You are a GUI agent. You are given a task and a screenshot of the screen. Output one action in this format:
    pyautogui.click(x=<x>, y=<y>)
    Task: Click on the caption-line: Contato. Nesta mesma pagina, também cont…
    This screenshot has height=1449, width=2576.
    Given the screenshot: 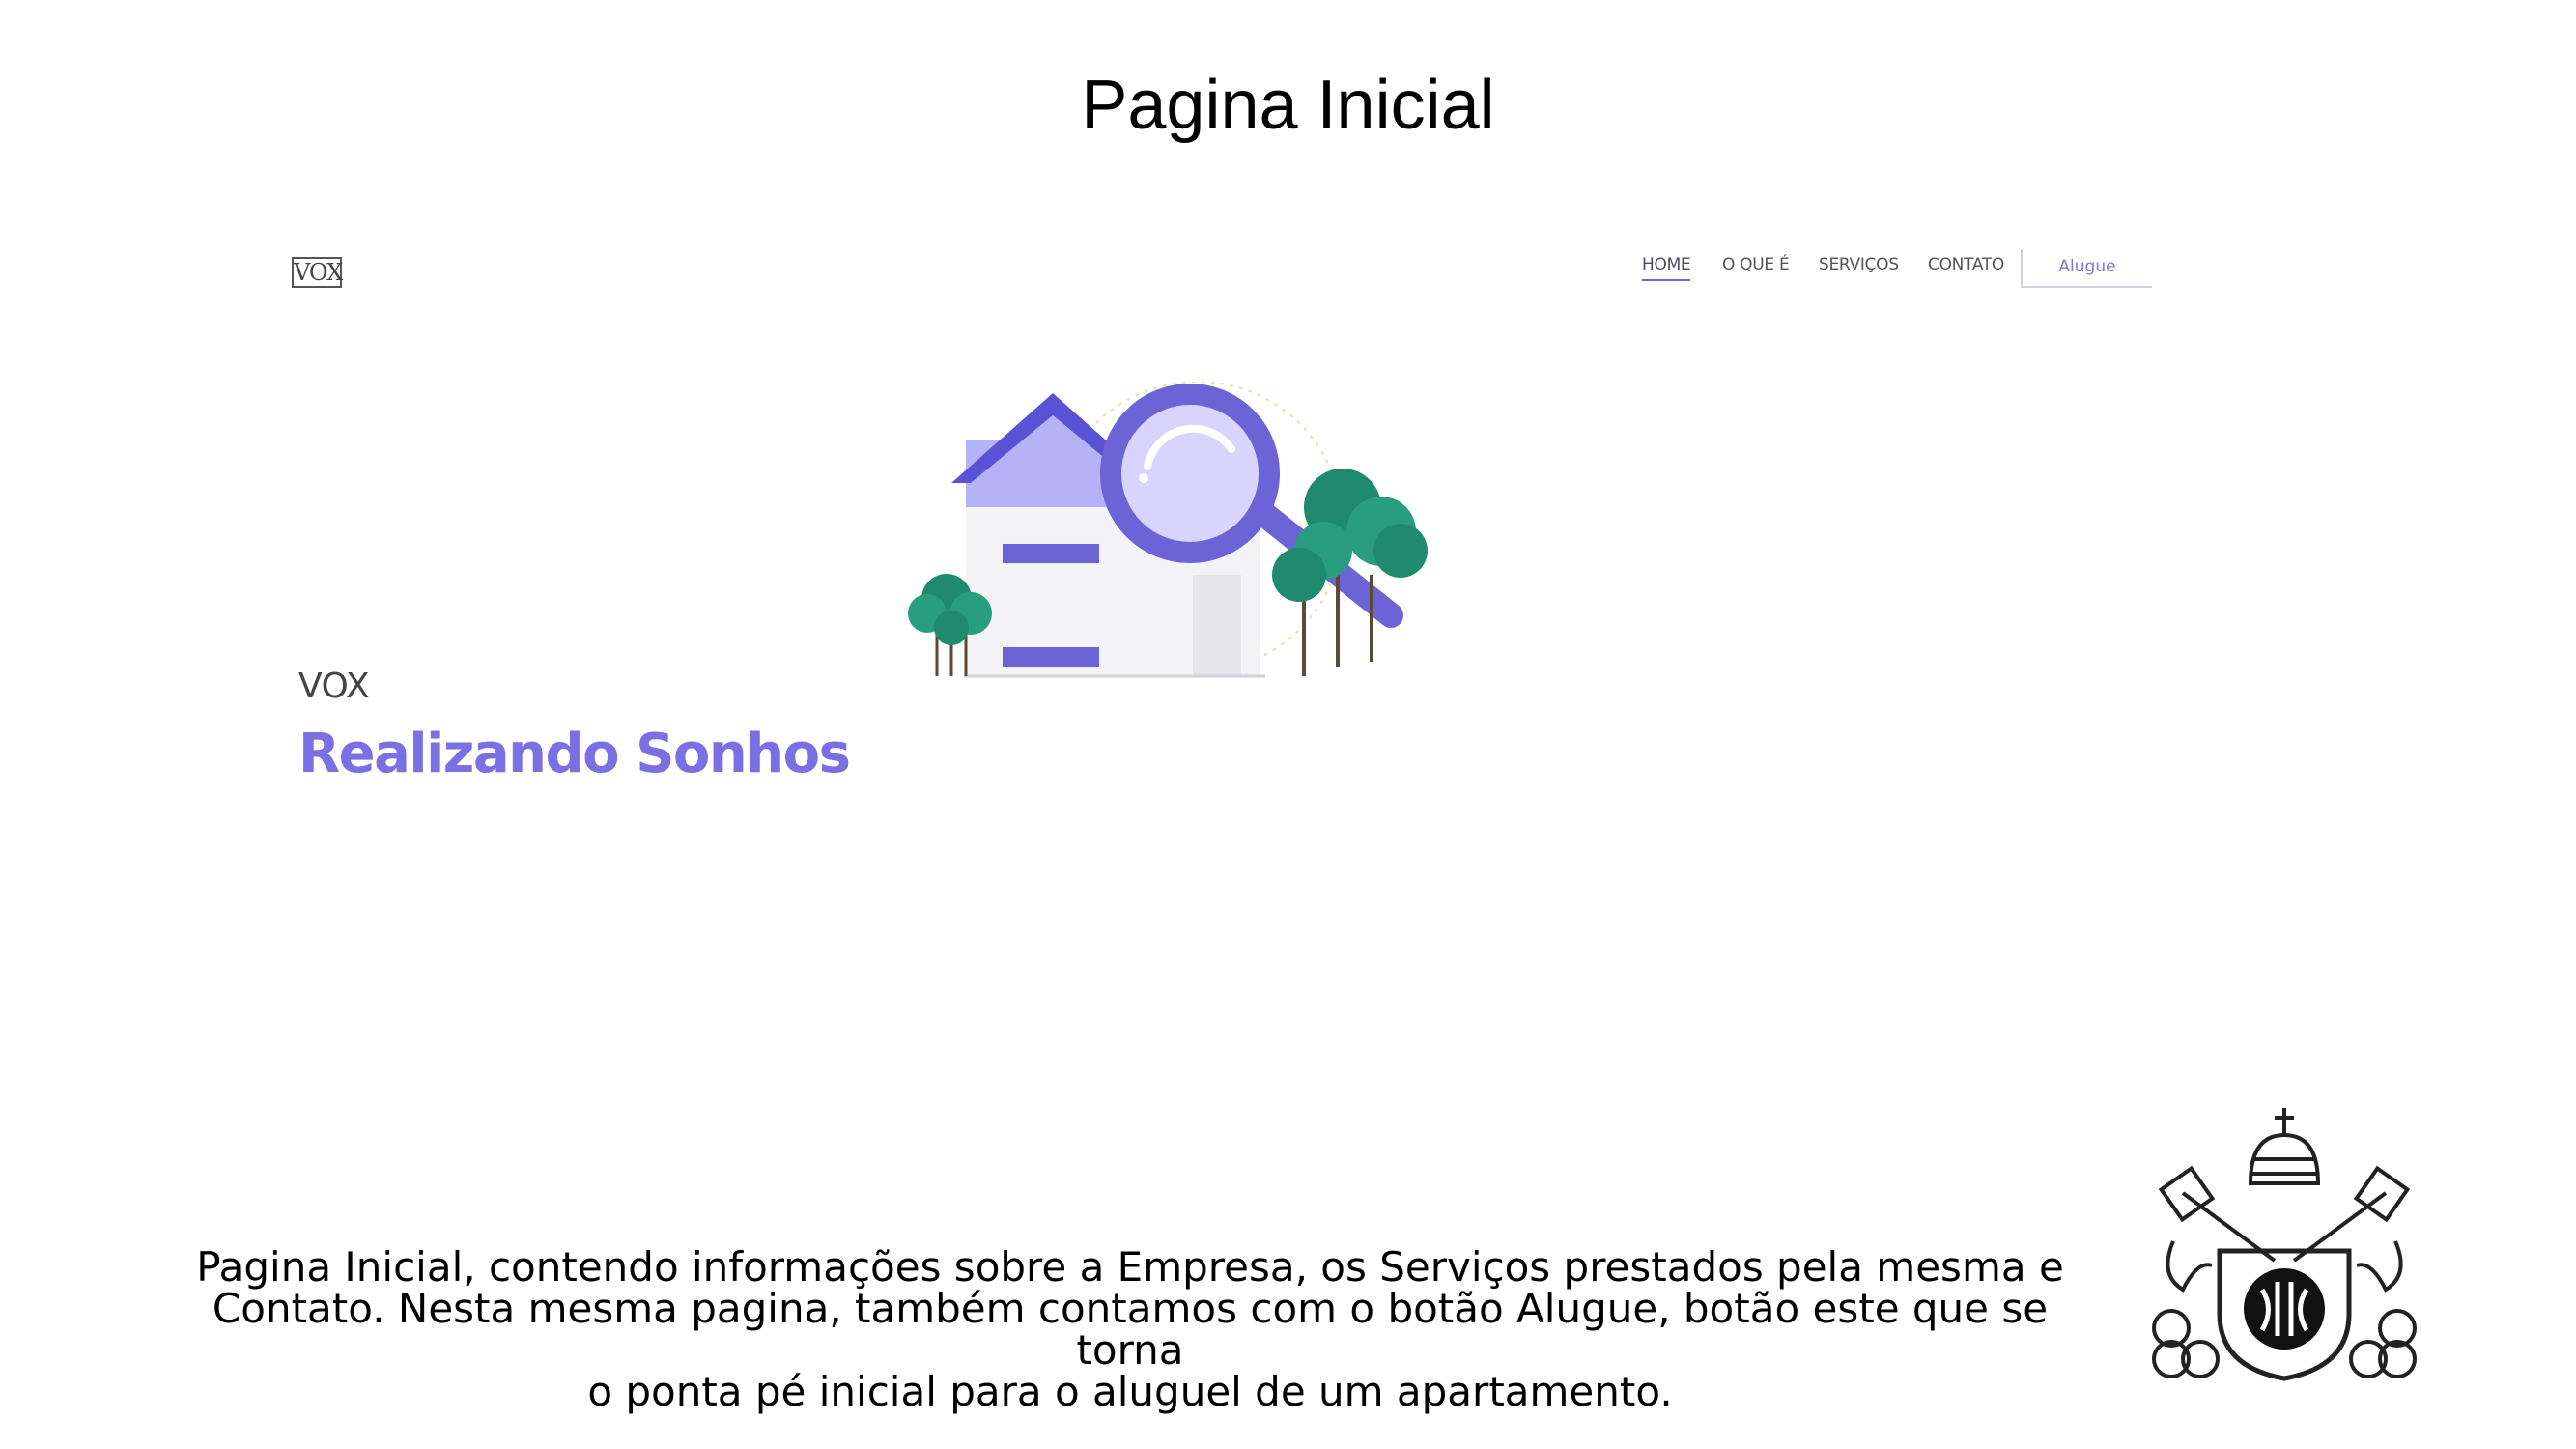 What is the action you would take?
    pyautogui.click(x=1130, y=1329)
    